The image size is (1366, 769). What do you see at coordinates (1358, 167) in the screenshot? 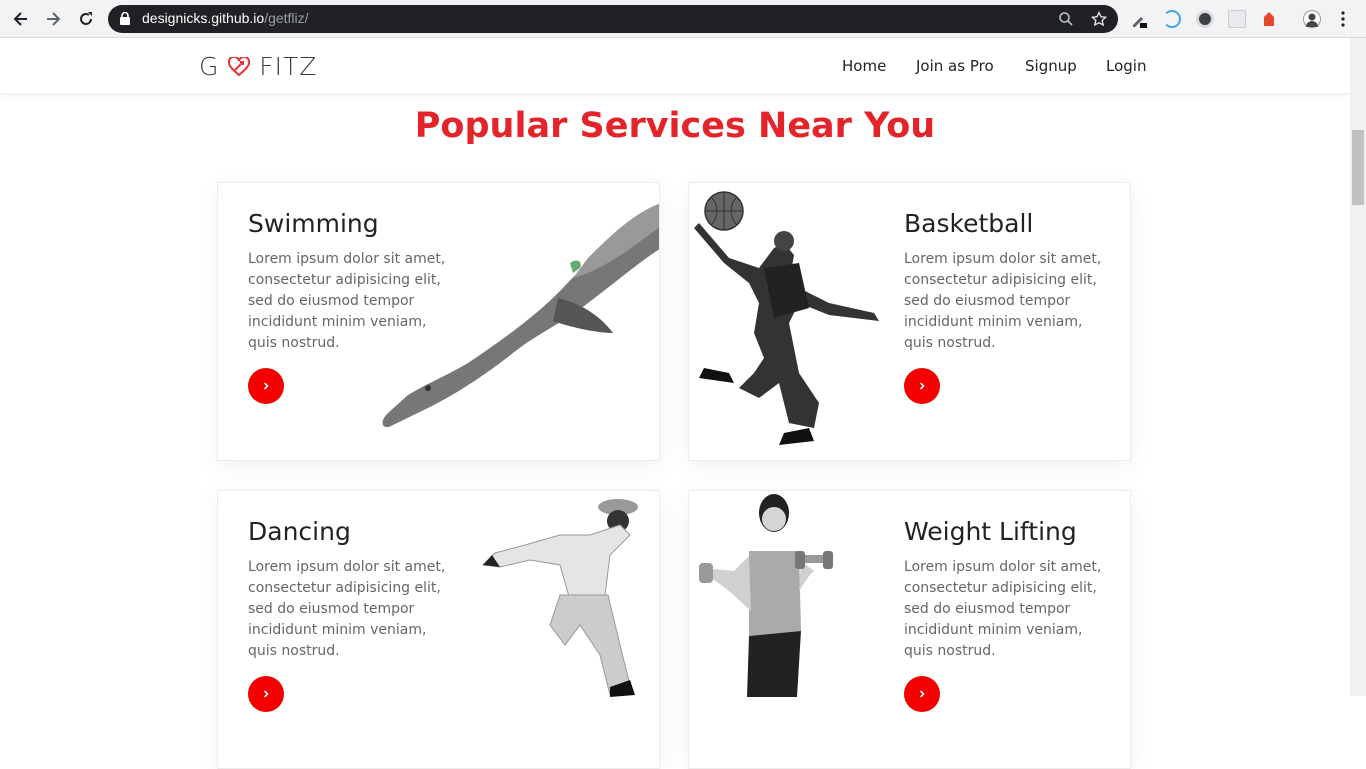
I see `scrollbar-thumb` at bounding box center [1358, 167].